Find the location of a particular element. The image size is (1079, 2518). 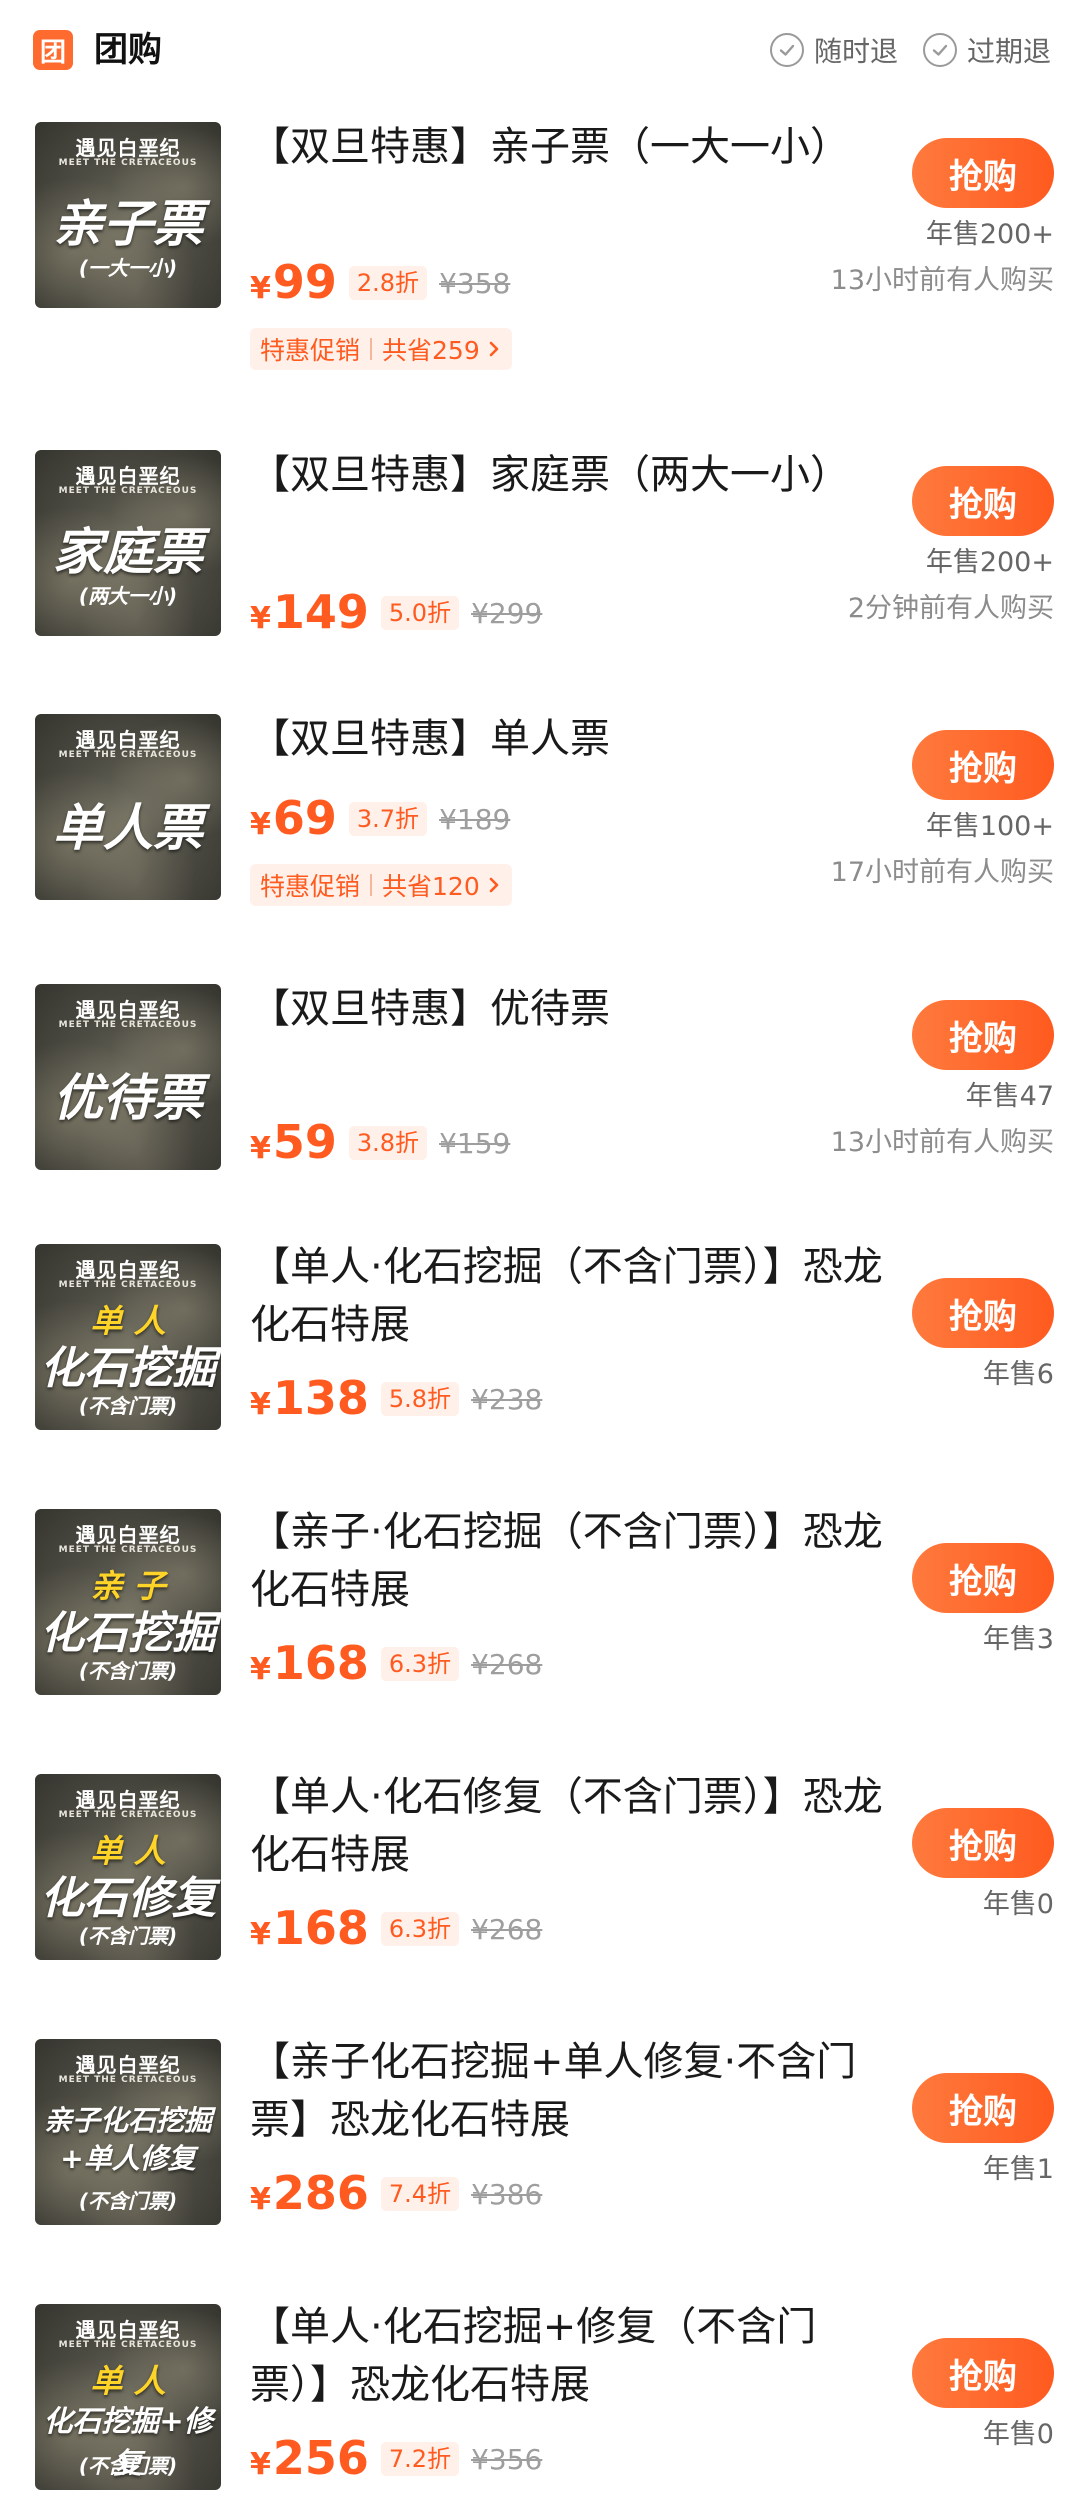

original-price: ¥268 is located at coordinates (507, 1929).